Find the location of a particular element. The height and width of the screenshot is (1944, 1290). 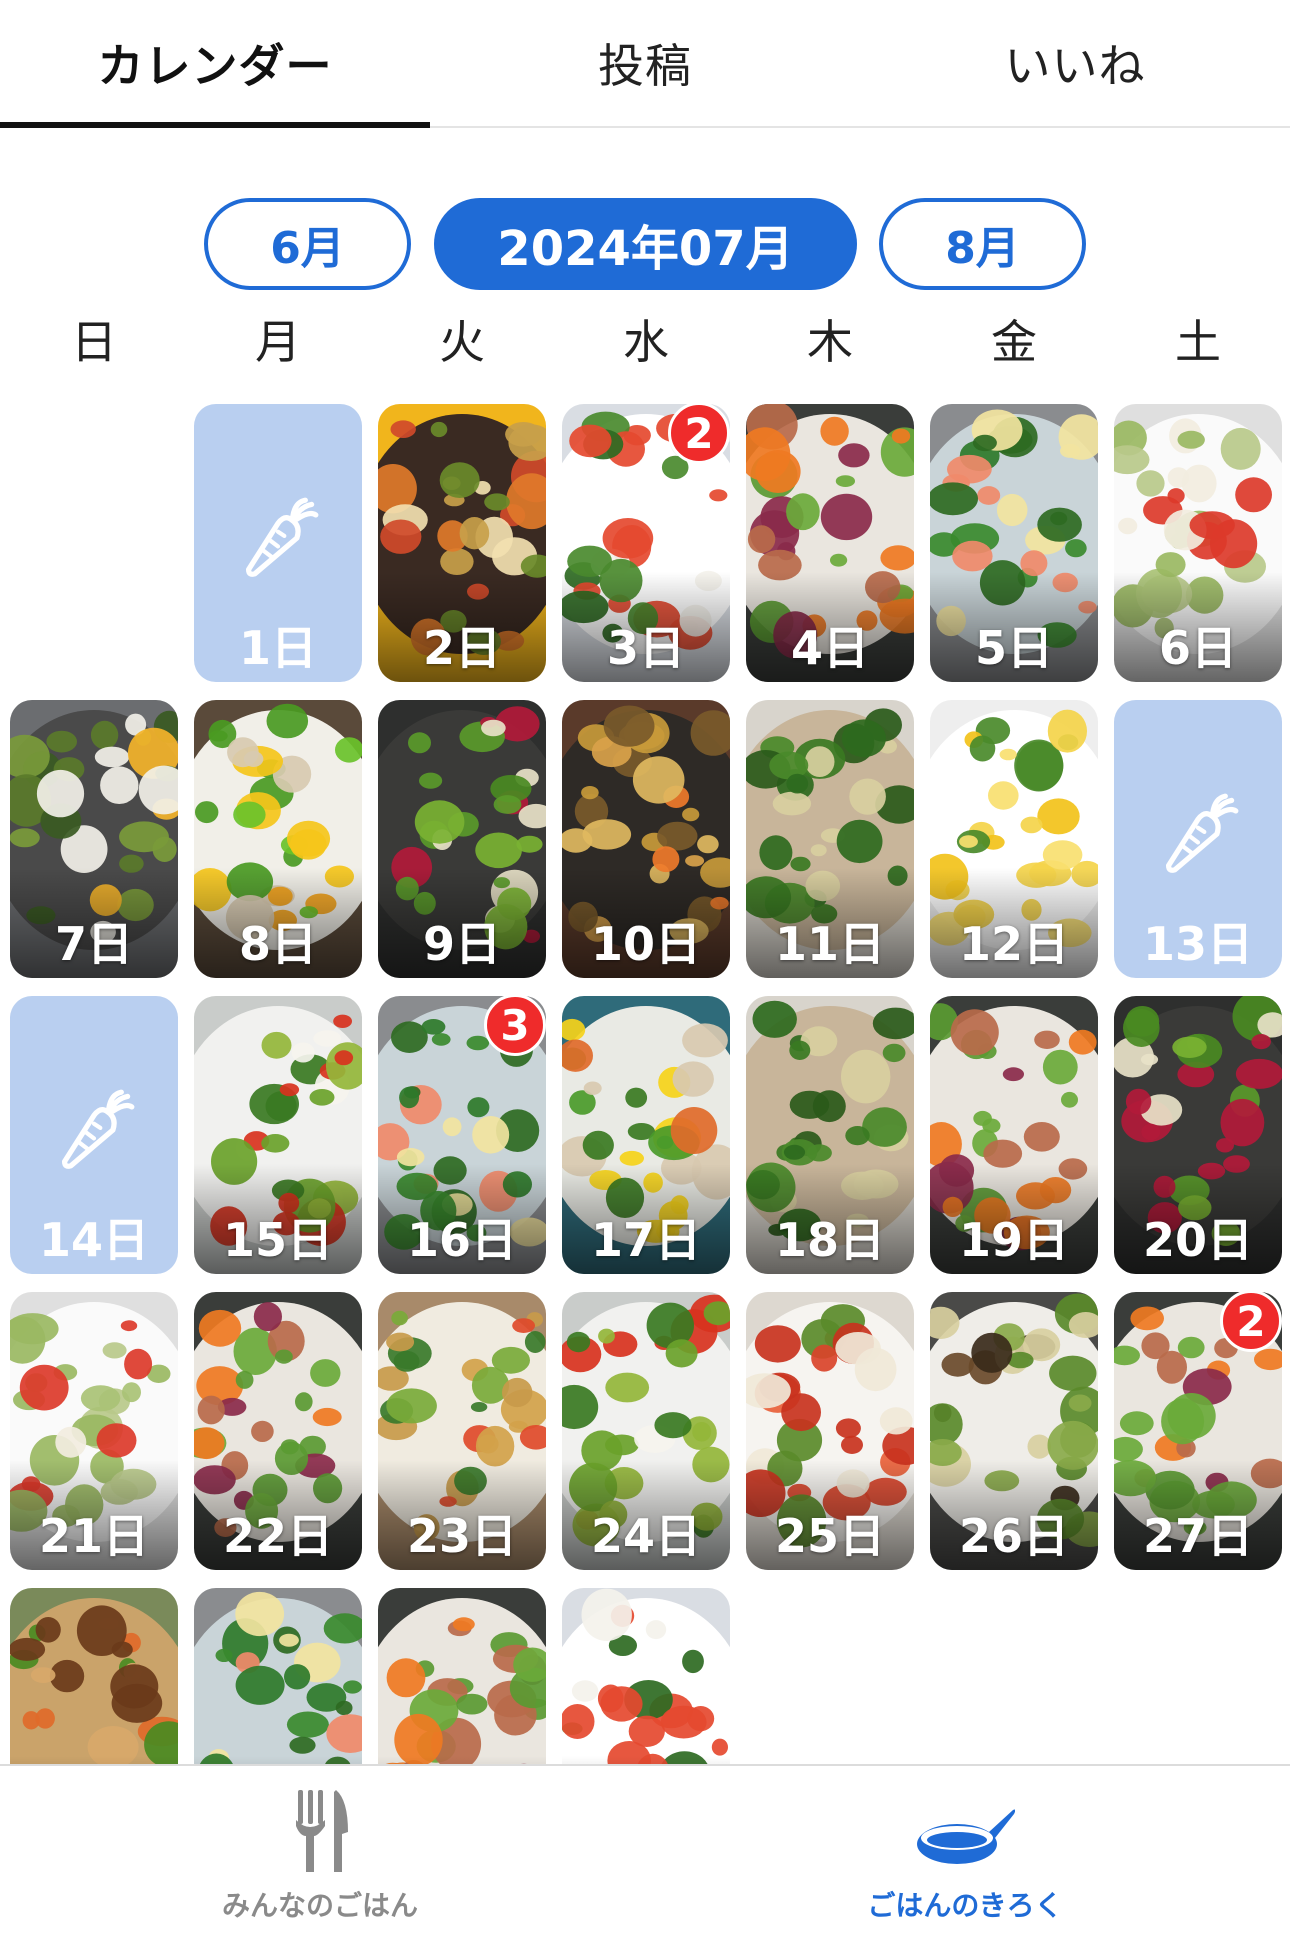

calendar-day-cell: 14日 is located at coordinates (94, 1135).